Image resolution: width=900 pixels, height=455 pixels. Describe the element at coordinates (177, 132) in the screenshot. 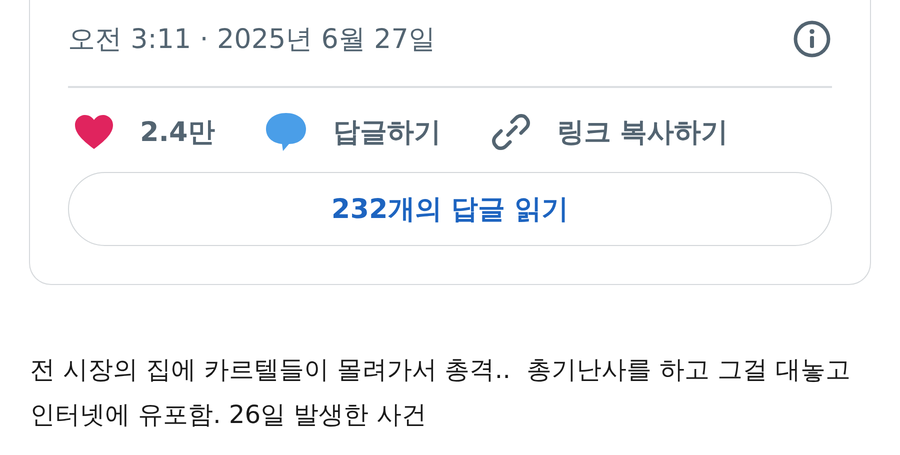

I see `action-label: 2.4만` at that location.